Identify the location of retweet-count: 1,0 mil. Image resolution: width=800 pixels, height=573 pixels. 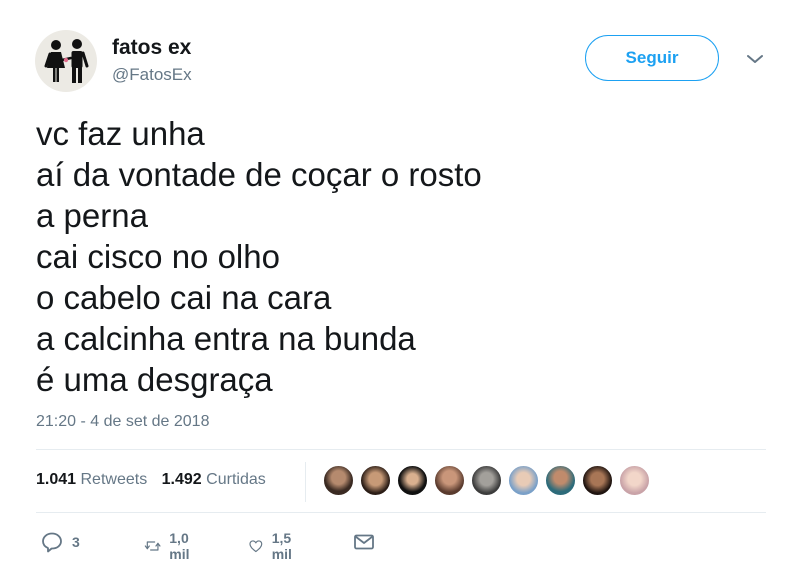
(179, 546).